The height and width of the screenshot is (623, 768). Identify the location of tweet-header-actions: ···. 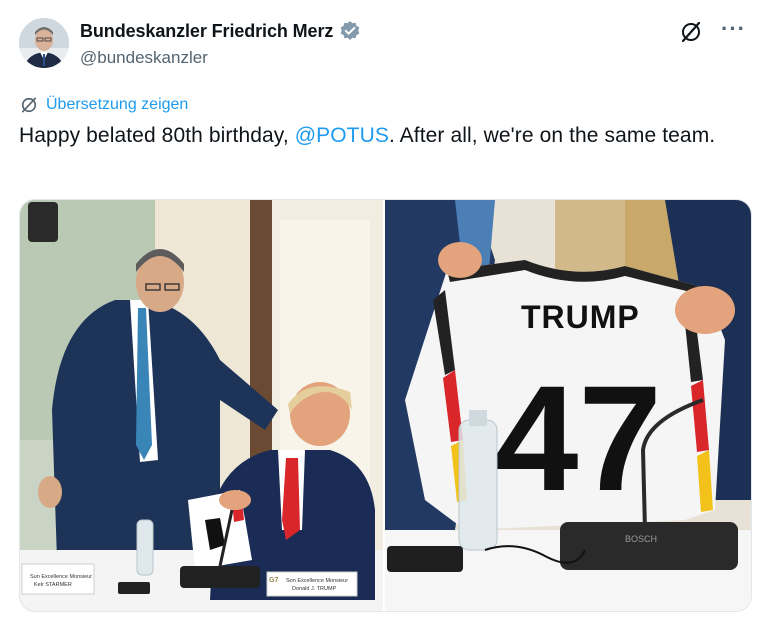
(712, 31).